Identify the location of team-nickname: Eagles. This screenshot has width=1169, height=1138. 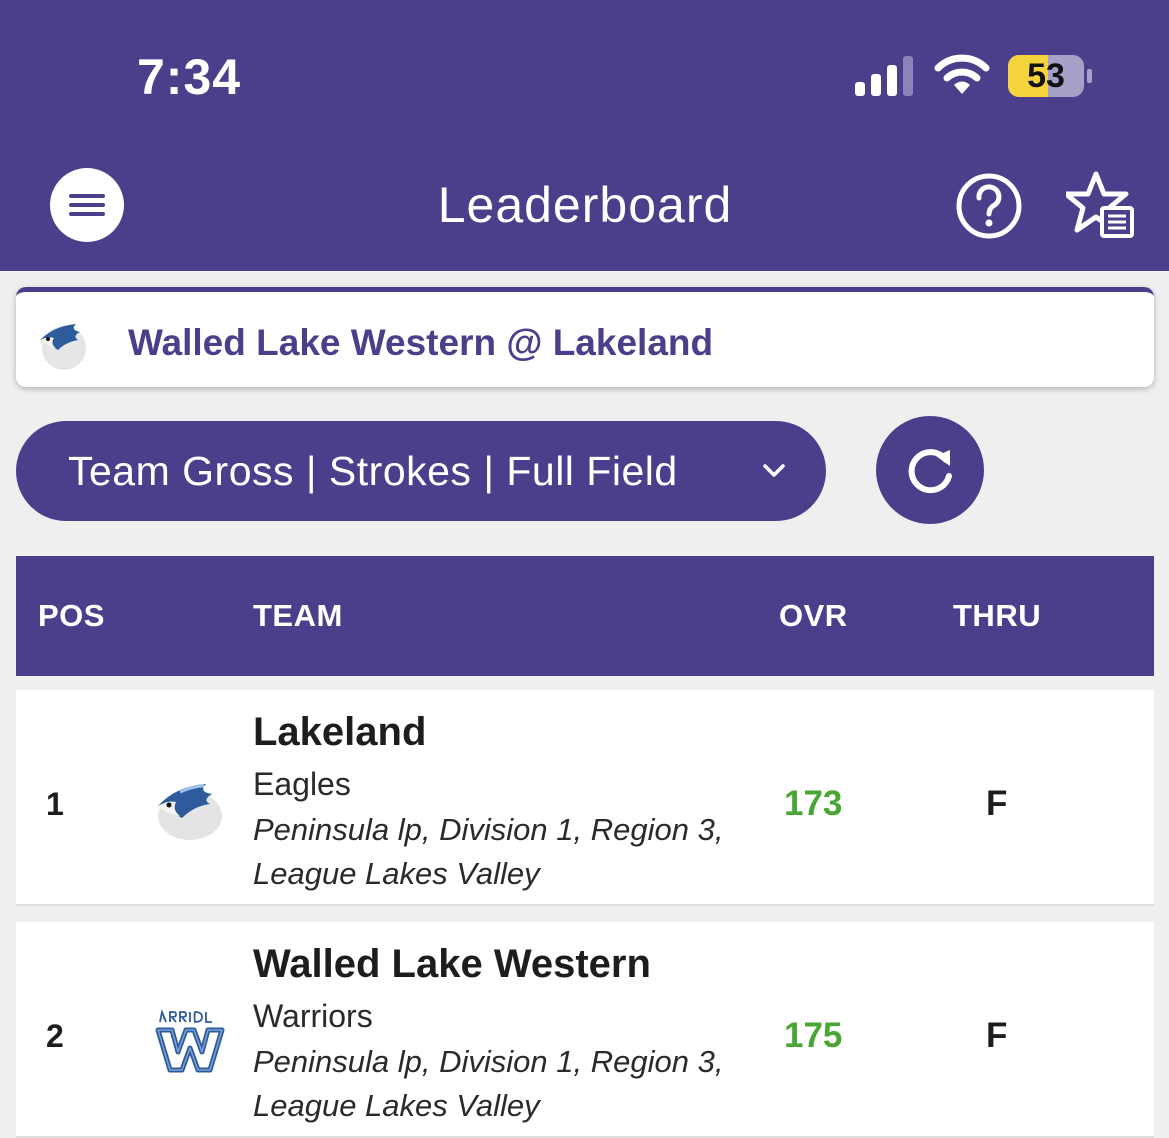
(302, 784).